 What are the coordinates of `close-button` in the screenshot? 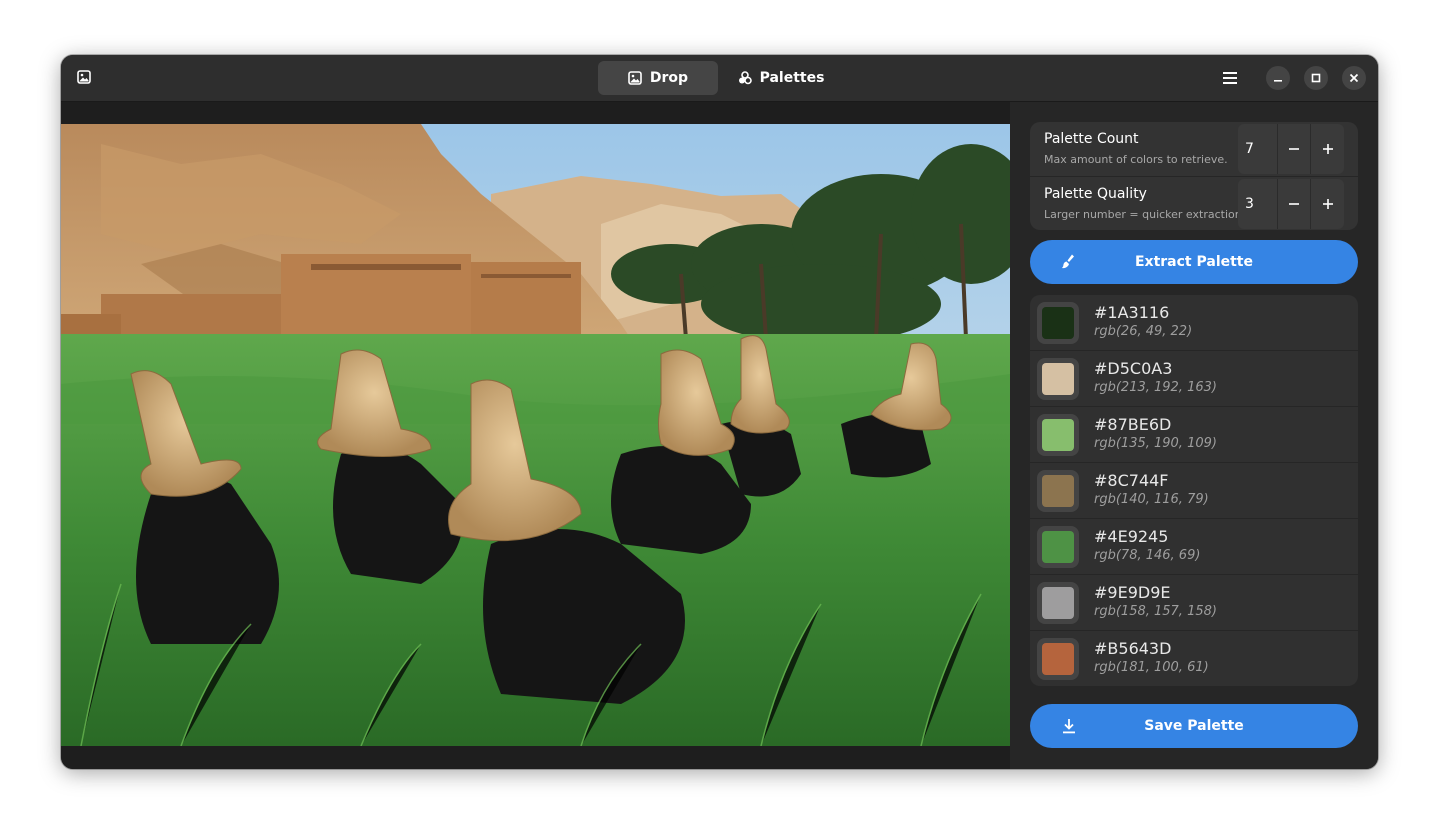 It's located at (1354, 78).